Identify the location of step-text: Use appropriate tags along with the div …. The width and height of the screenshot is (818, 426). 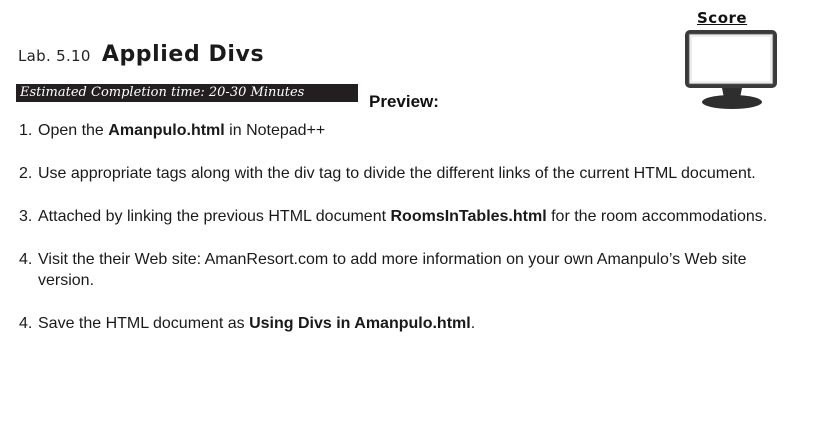
(397, 173).